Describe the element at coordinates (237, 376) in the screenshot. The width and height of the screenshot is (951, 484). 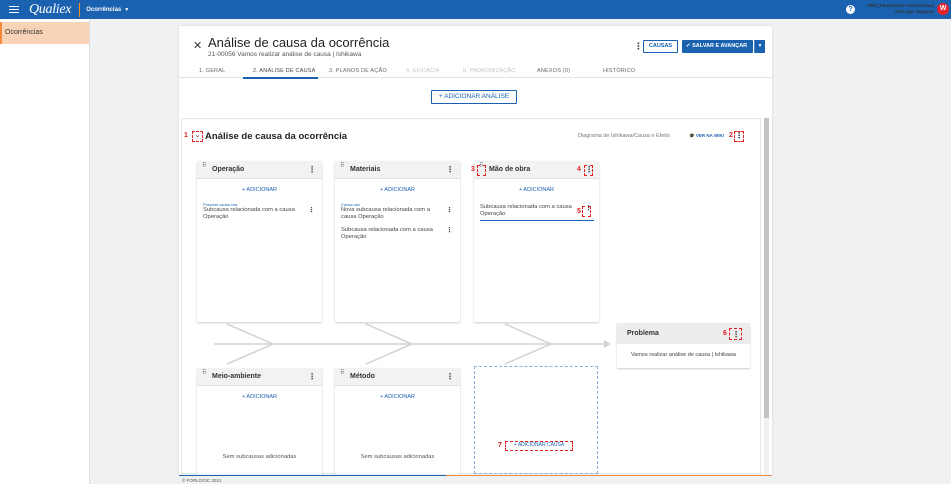
I see `category-title: Meio-ambiente` at that location.